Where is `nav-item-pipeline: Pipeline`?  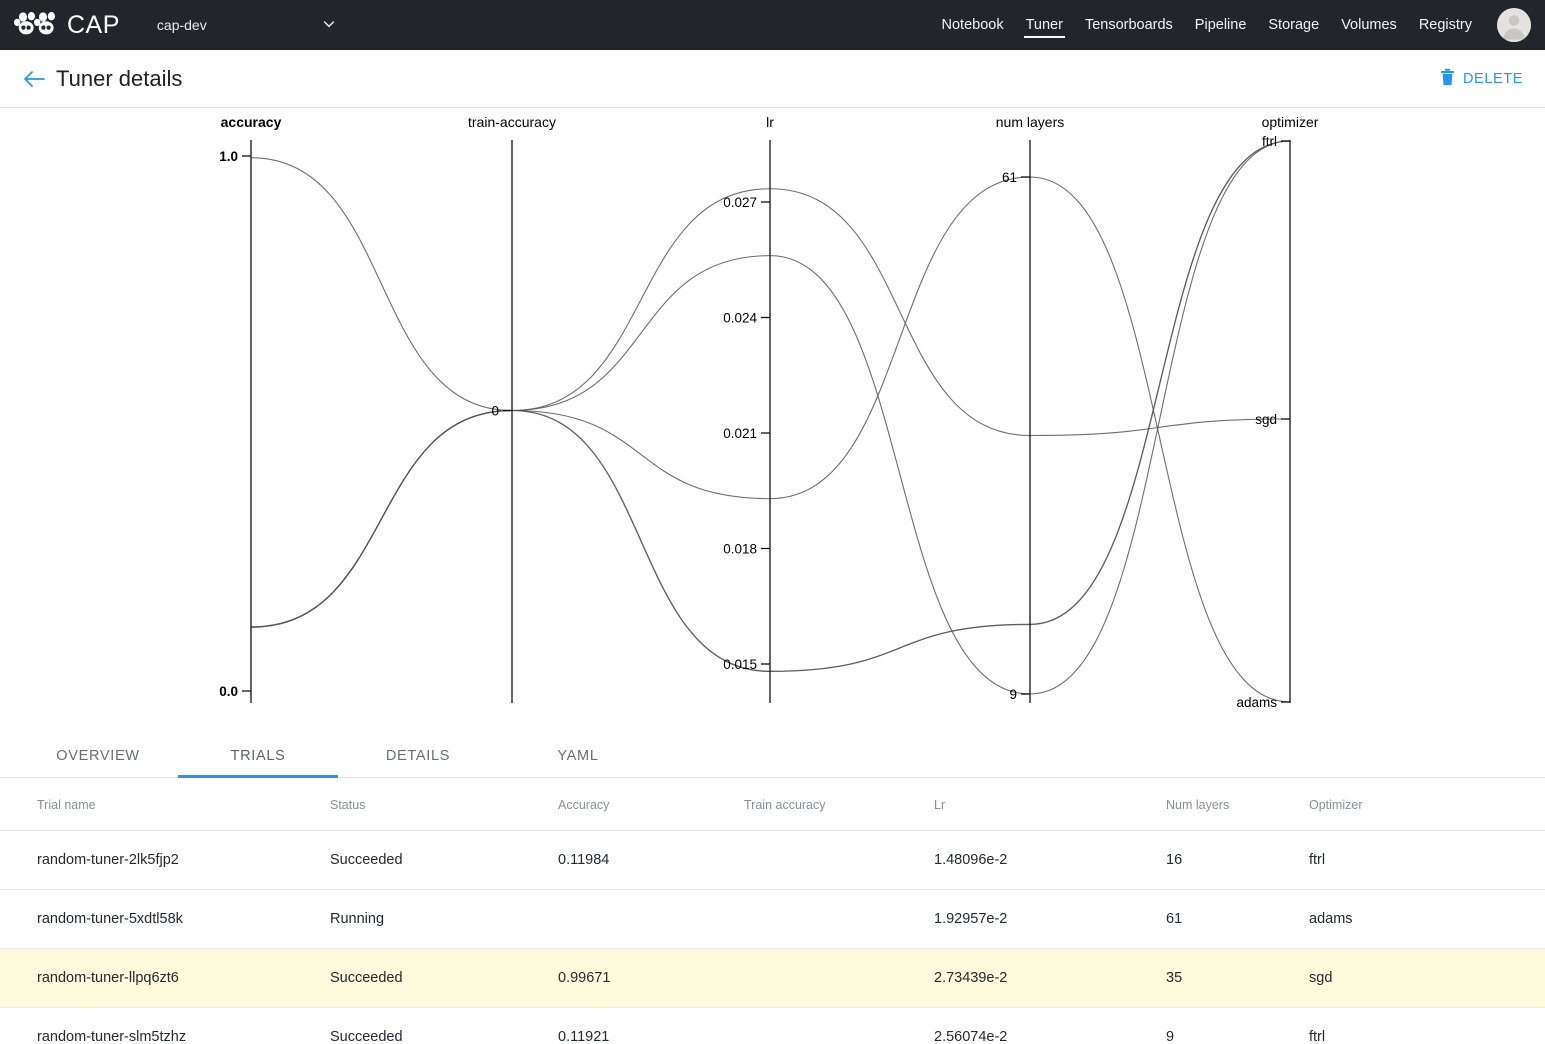
nav-item-pipeline: Pipeline is located at coordinates (1221, 25).